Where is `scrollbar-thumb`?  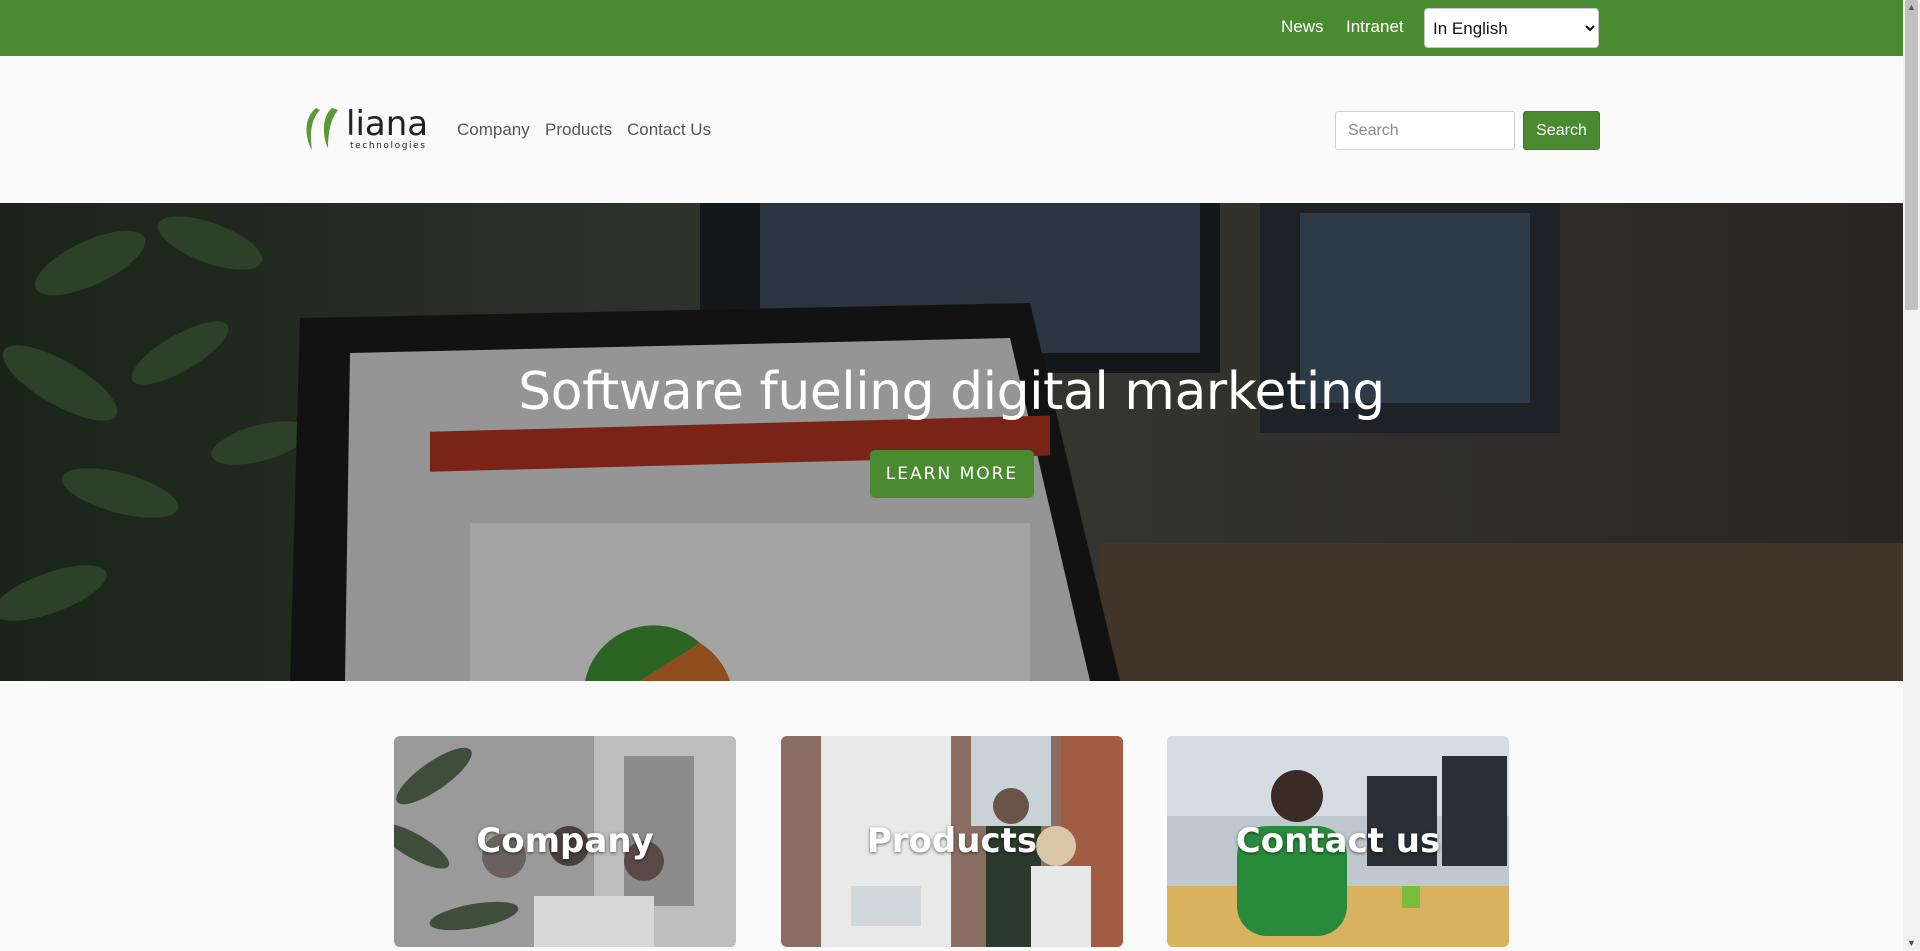
scrollbar-thumb is located at coordinates (1911, 155).